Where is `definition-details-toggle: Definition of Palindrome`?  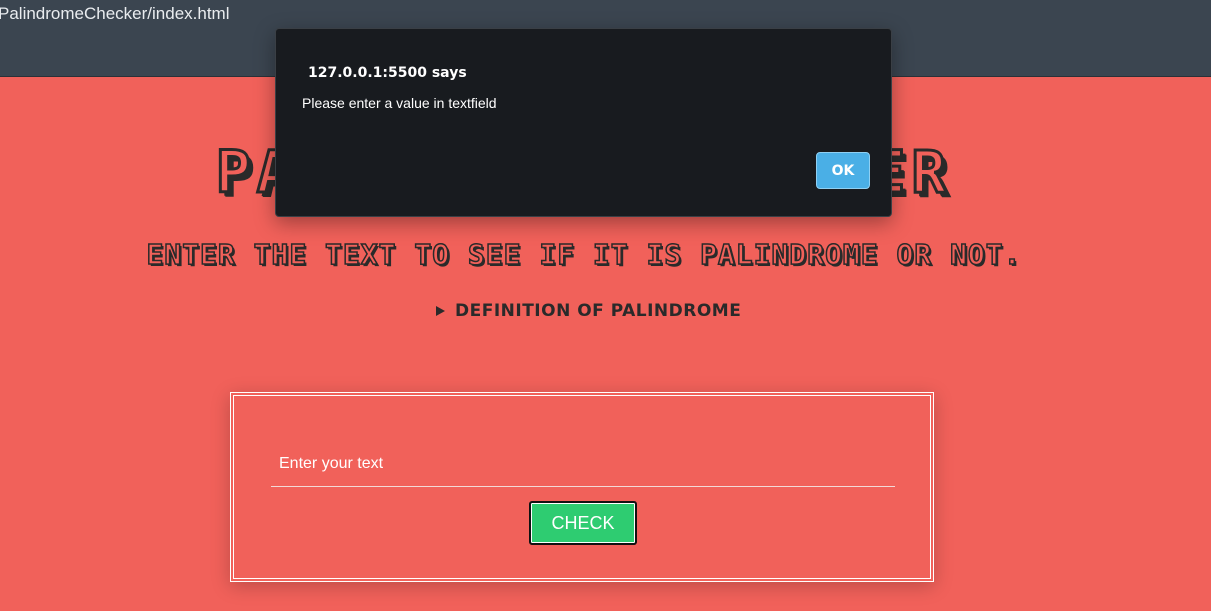
definition-details-toggle: Definition of Palindrome is located at coordinates (588, 311).